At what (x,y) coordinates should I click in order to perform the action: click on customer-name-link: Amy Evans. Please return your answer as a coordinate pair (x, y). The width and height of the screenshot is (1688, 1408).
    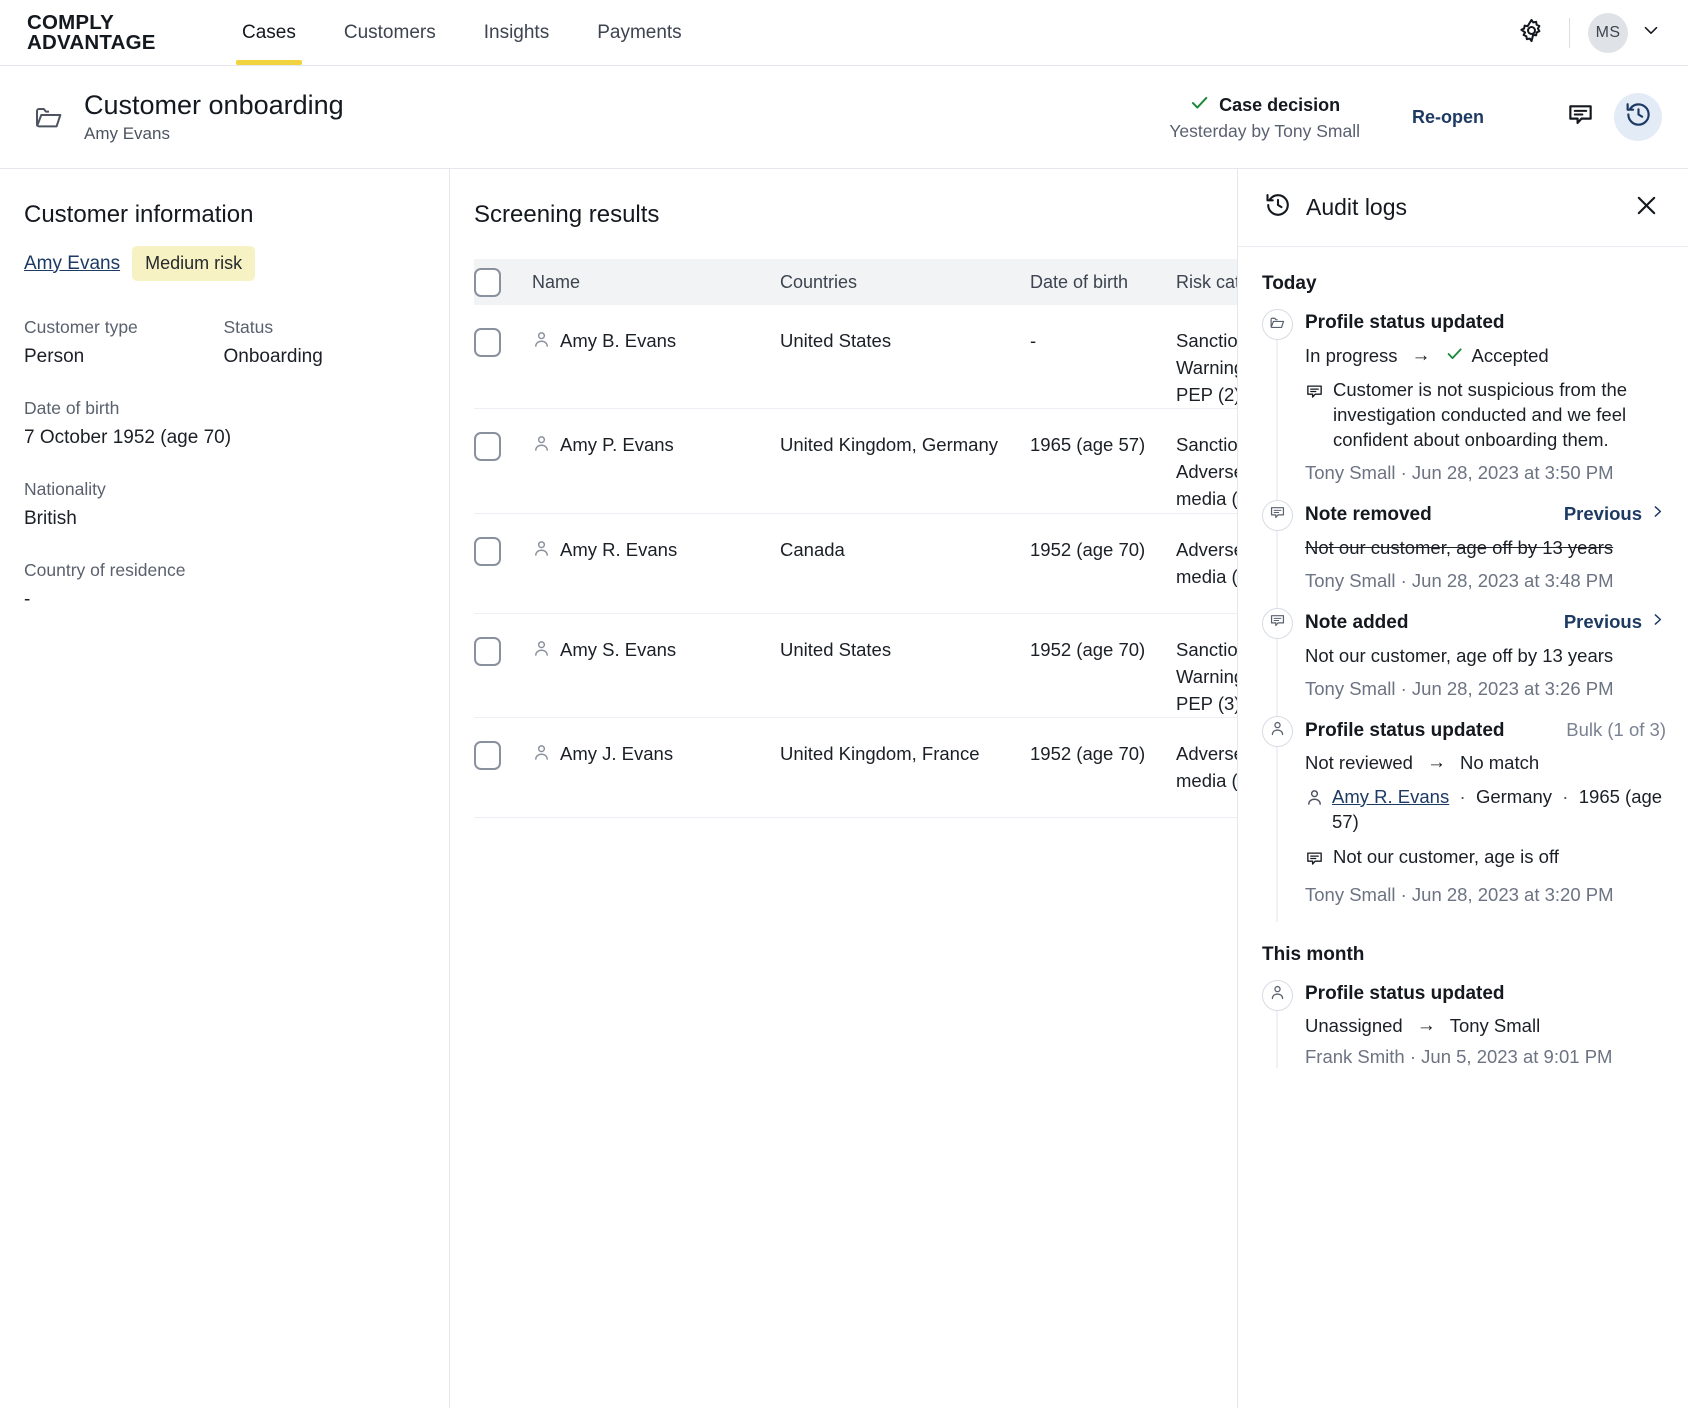
    Looking at the image, I should click on (72, 264).